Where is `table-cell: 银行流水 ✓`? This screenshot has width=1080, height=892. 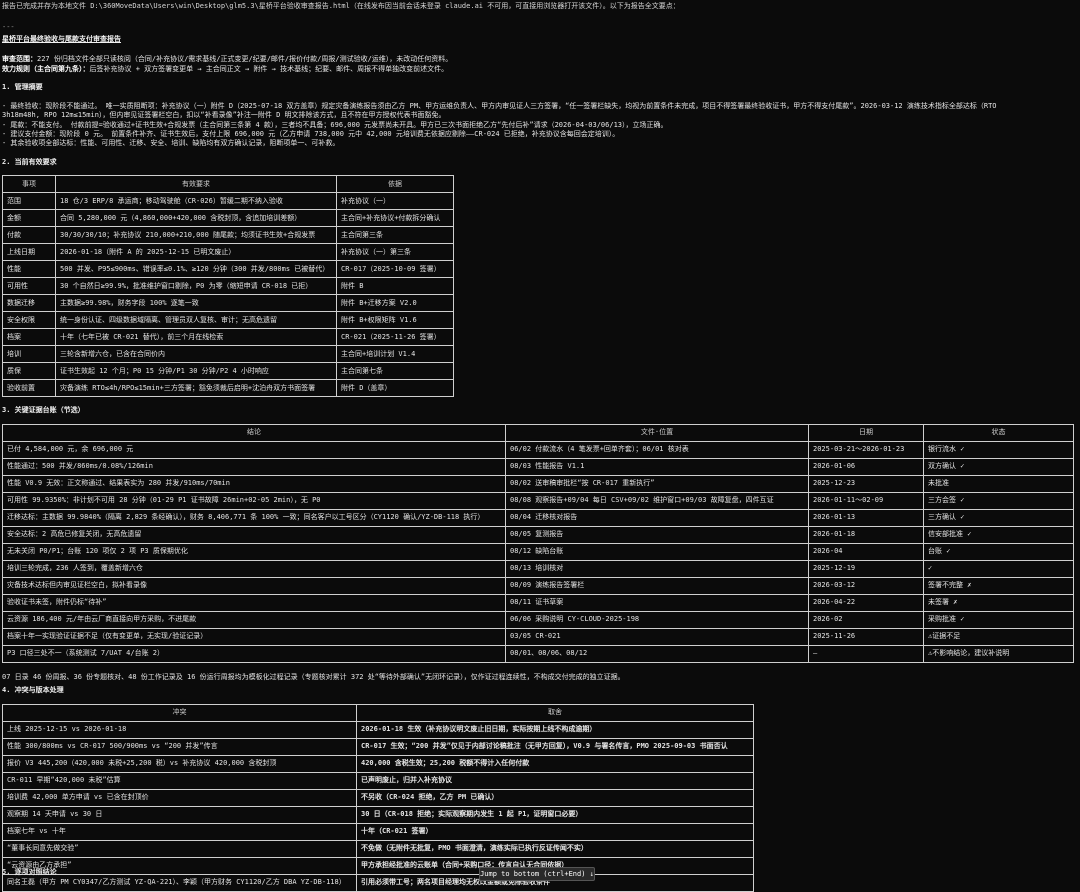
table-cell: 银行流水 ✓ is located at coordinates (998, 449).